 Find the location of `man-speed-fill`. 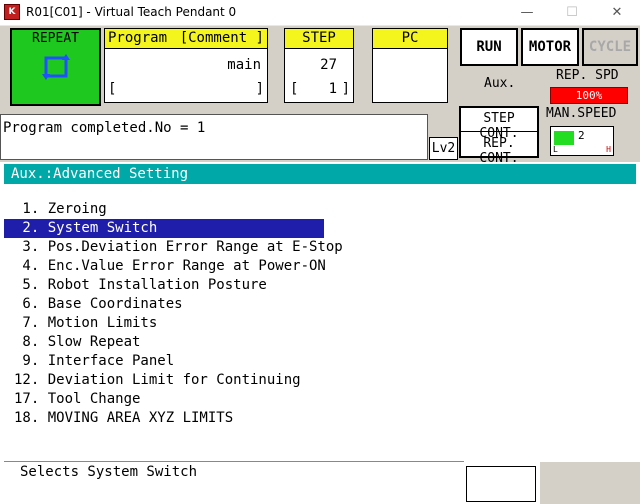

man-speed-fill is located at coordinates (564, 138).